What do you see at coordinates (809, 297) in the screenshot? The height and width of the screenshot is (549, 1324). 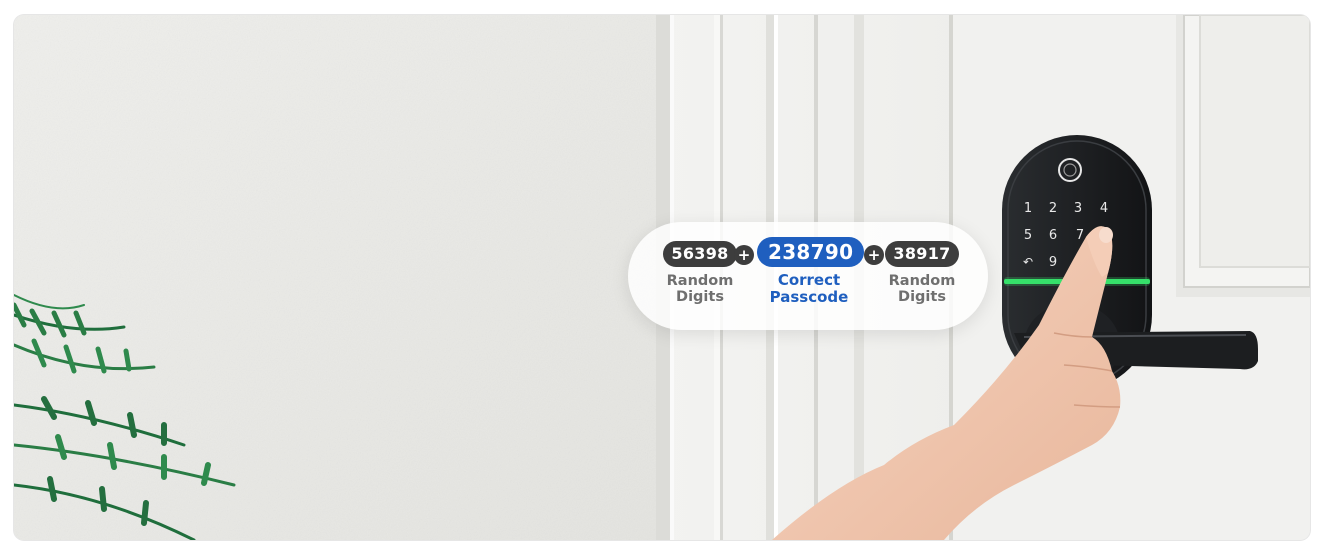 I see `caption-line: Passcode` at bounding box center [809, 297].